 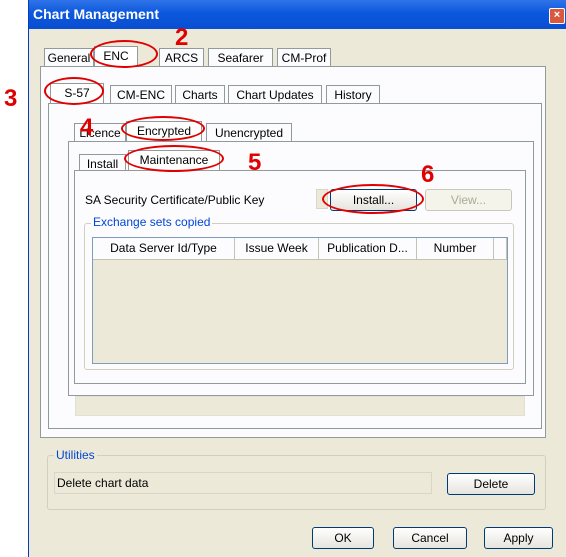 What do you see at coordinates (96, 14) in the screenshot?
I see `window-title: Chart Management` at bounding box center [96, 14].